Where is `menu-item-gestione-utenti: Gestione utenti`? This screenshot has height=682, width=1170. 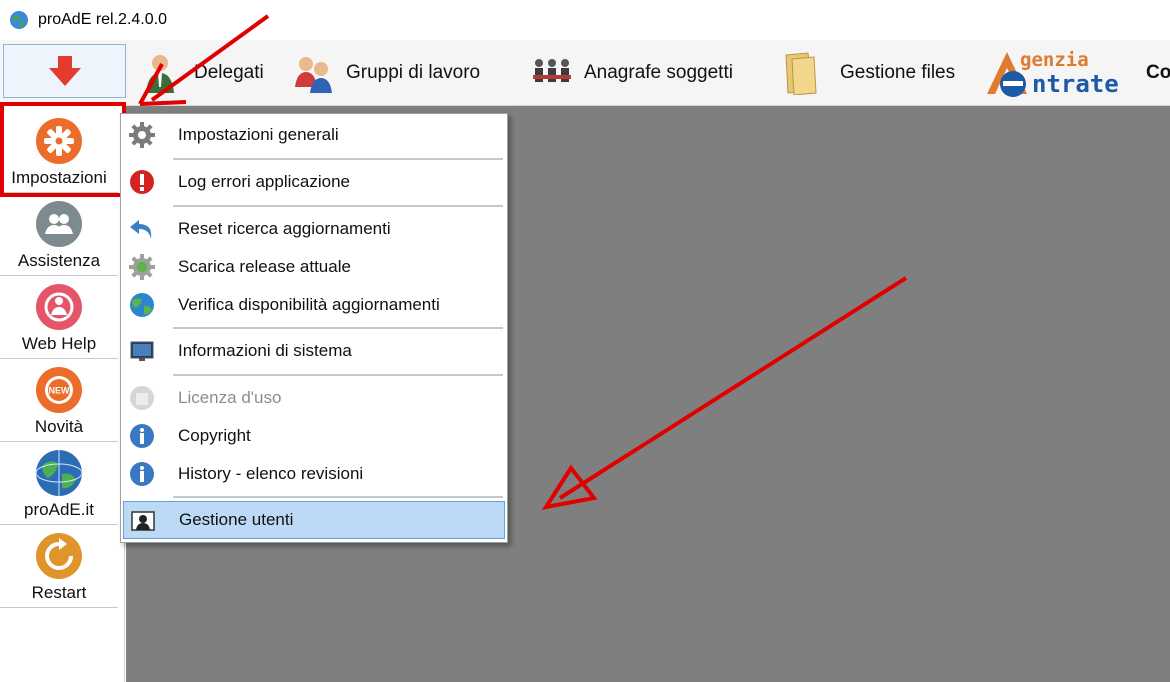 menu-item-gestione-utenti: Gestione utenti is located at coordinates (314, 520).